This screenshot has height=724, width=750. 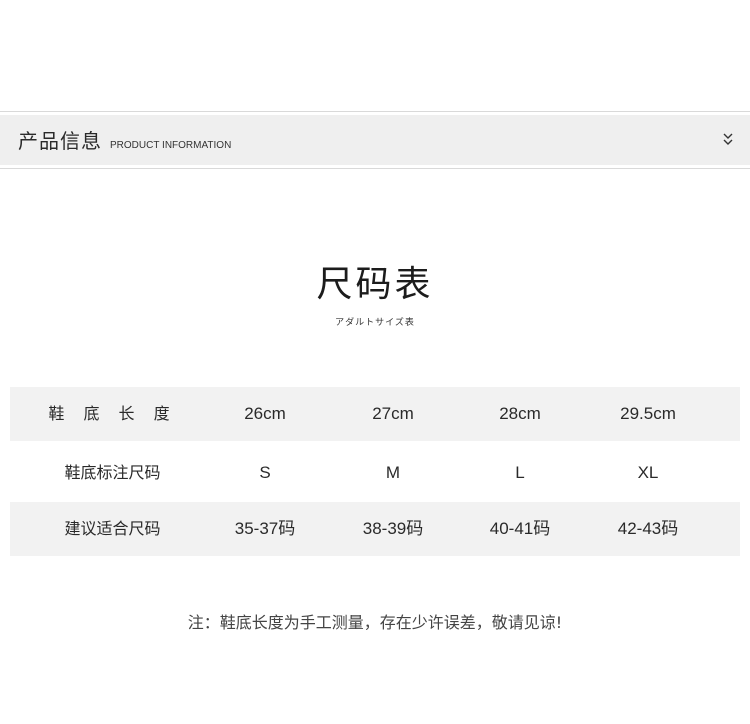 What do you see at coordinates (265, 528) in the screenshot?
I see `table-cell: 35-37码` at bounding box center [265, 528].